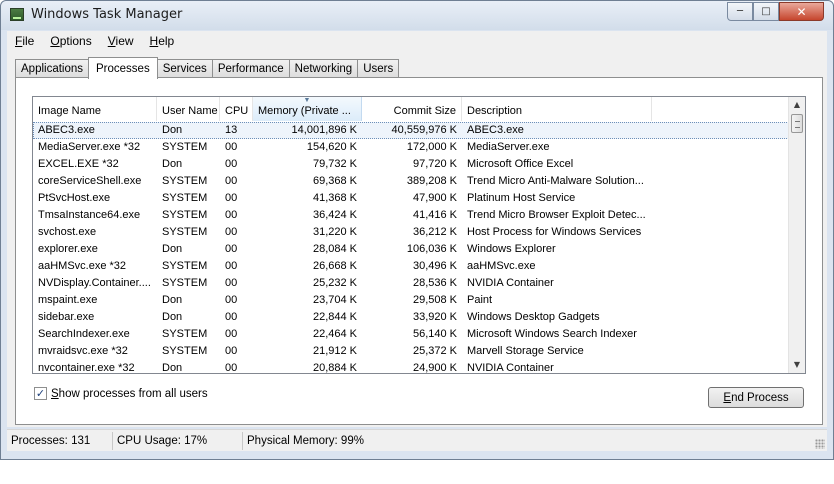  I want to click on show-all-users-checkbox: ✓, so click(40, 393).